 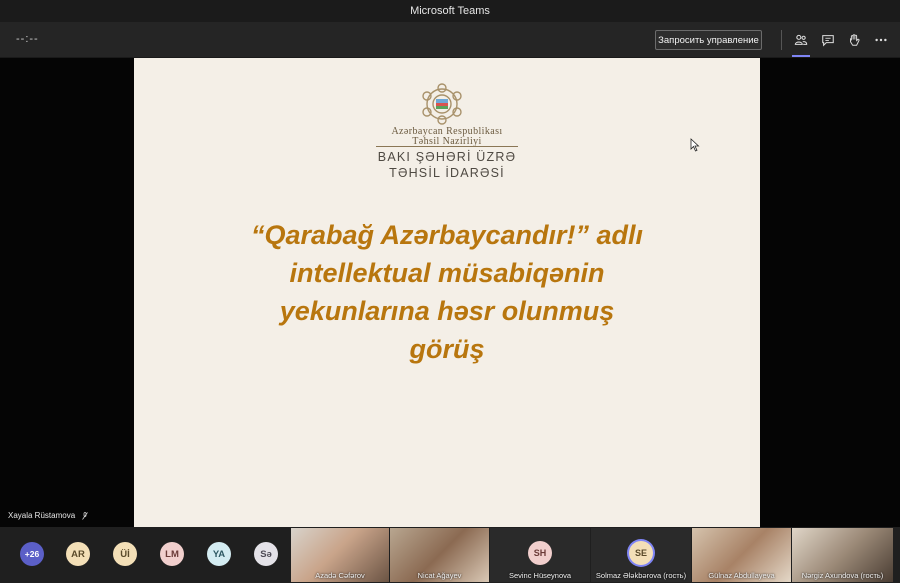 I want to click on headline-line: intellektual müsabiqənin, so click(x=447, y=273).